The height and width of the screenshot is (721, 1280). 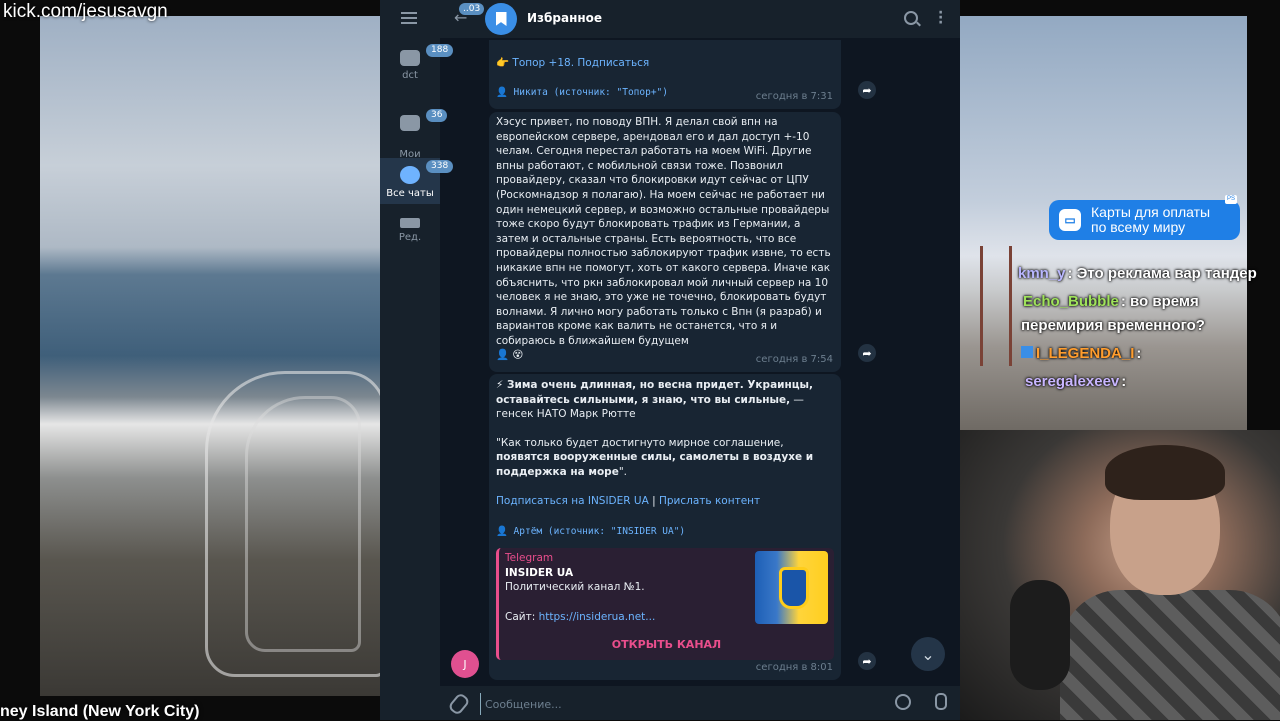 I want to click on promo-badge: PS, so click(x=1231, y=199).